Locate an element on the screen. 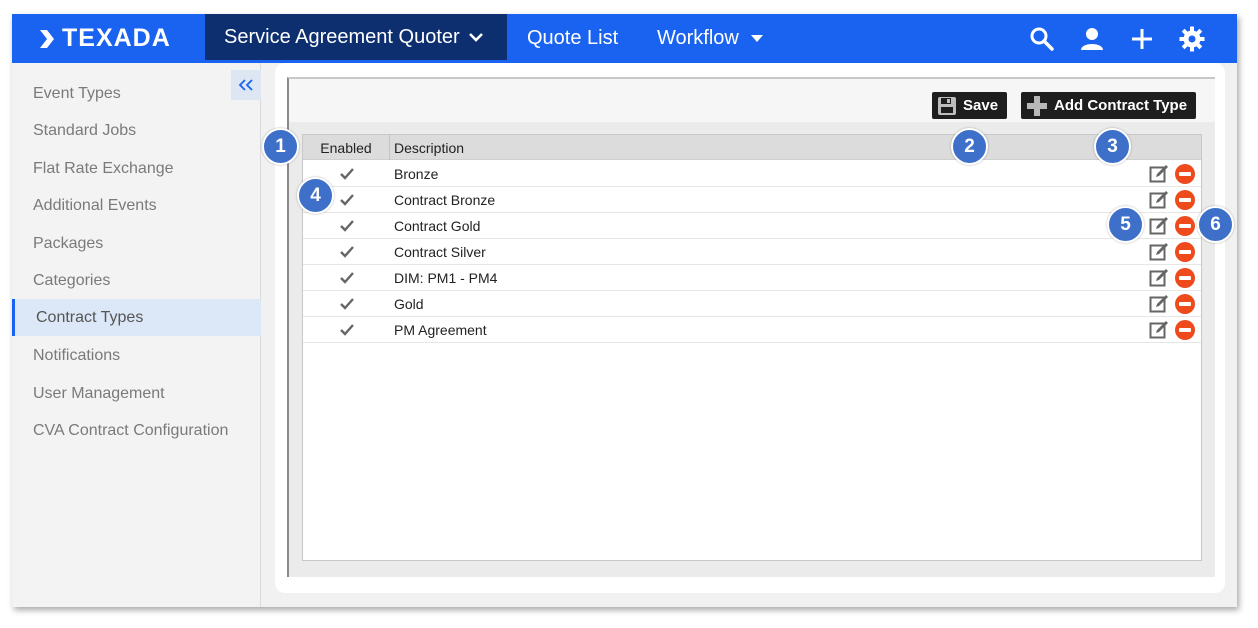  search-icon is located at coordinates (1042, 39).